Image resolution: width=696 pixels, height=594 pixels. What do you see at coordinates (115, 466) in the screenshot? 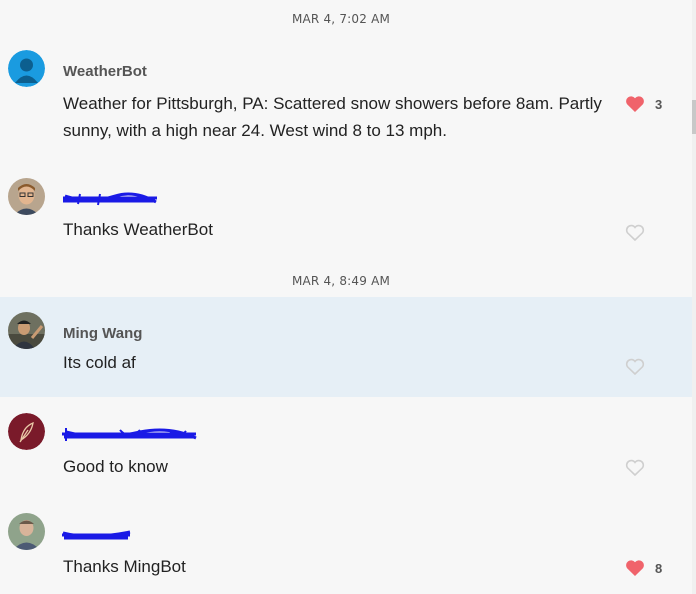
I see `message-text: Good to know` at bounding box center [115, 466].